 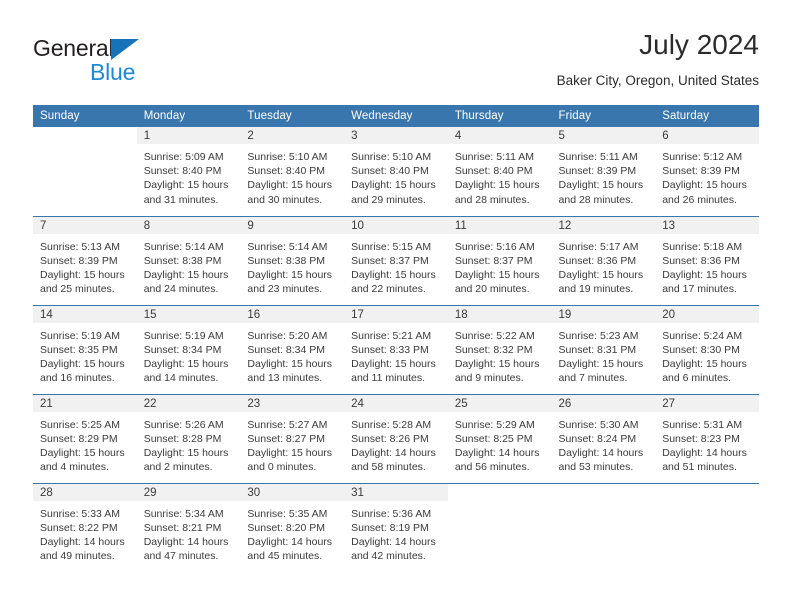 What do you see at coordinates (388, 467) in the screenshot?
I see `daylight-text-line2: and 58 minutes.` at bounding box center [388, 467].